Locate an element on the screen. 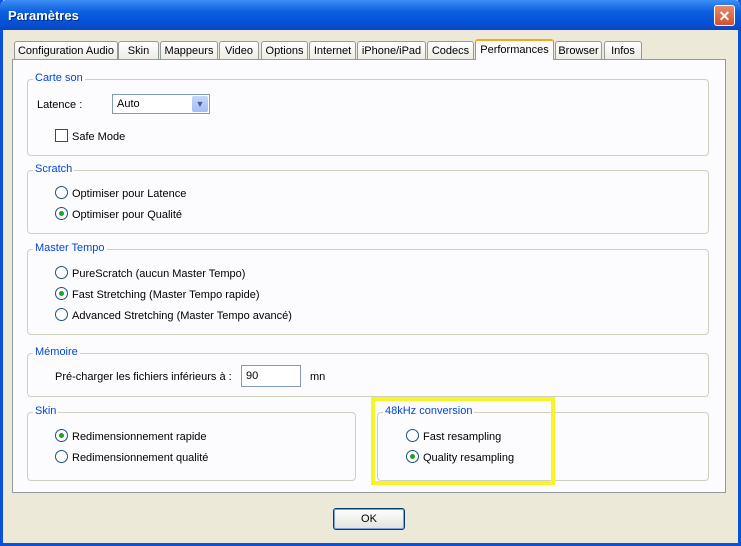 The height and width of the screenshot is (546, 741). scratch-option-latency: Optimiser pour Latence is located at coordinates (120, 193).